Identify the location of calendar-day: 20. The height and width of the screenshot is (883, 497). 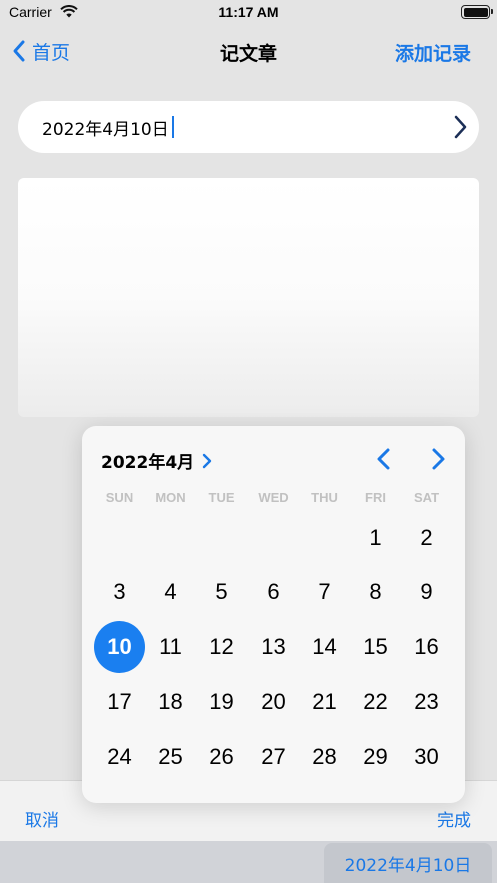
(273, 701).